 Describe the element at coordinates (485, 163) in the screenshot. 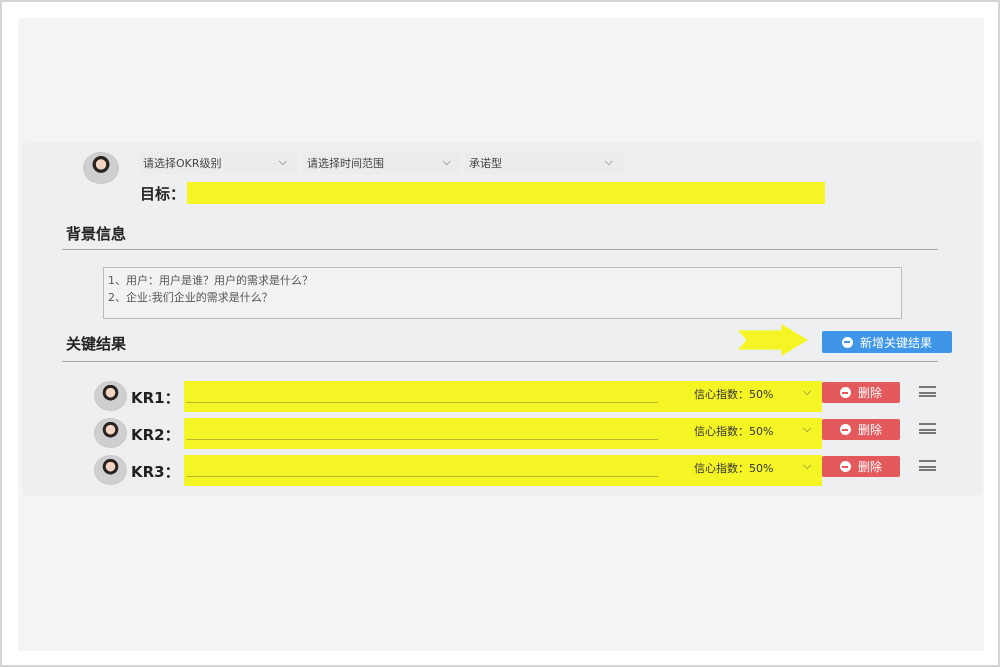

I see `okr-type-select-value: 承诺型` at that location.